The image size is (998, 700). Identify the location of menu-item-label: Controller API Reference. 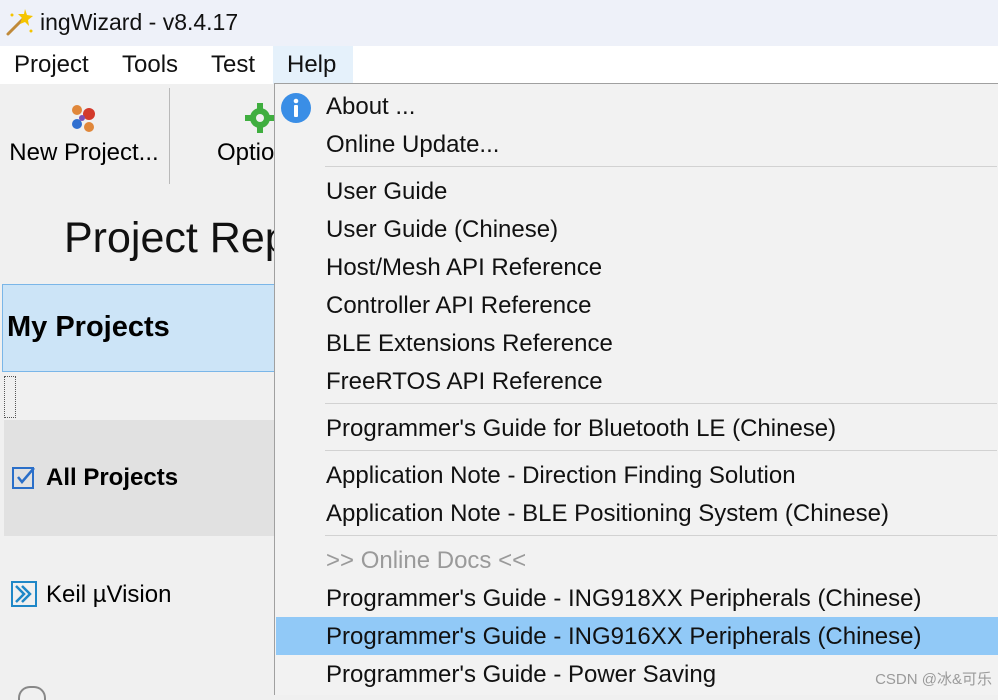
(459, 305).